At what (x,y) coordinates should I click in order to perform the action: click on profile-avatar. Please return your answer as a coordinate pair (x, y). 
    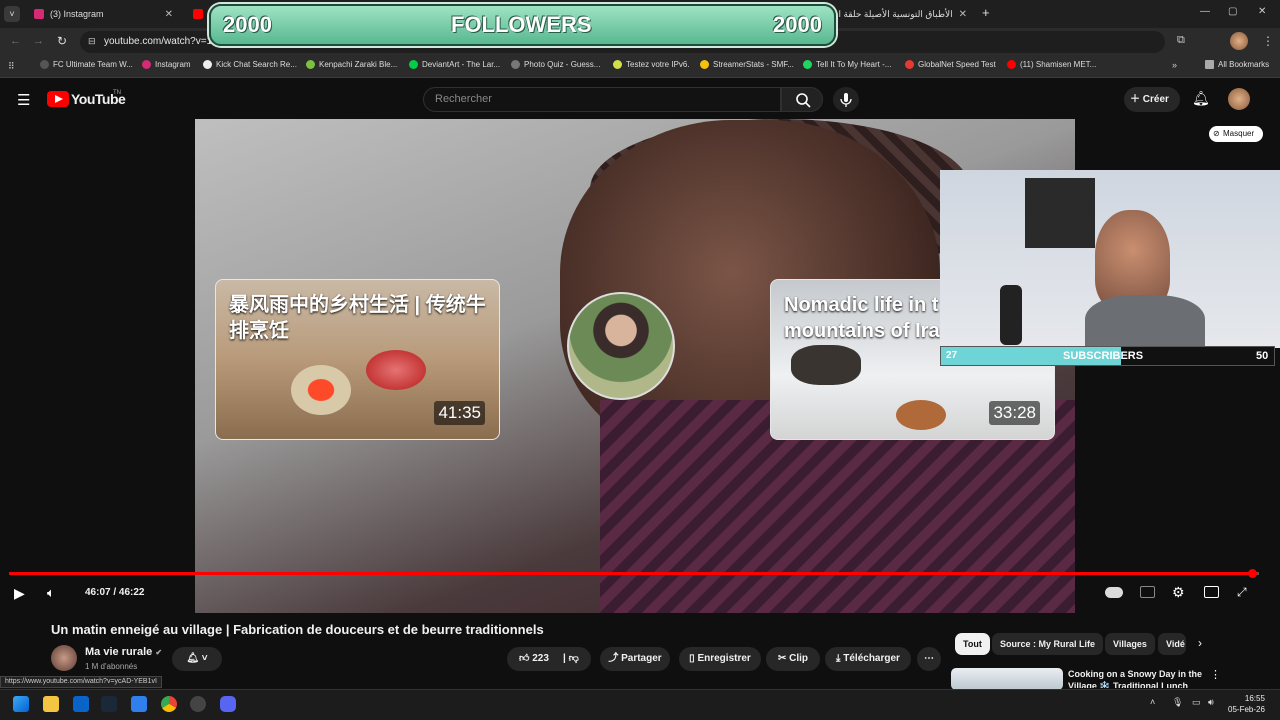
    Looking at the image, I should click on (1239, 41).